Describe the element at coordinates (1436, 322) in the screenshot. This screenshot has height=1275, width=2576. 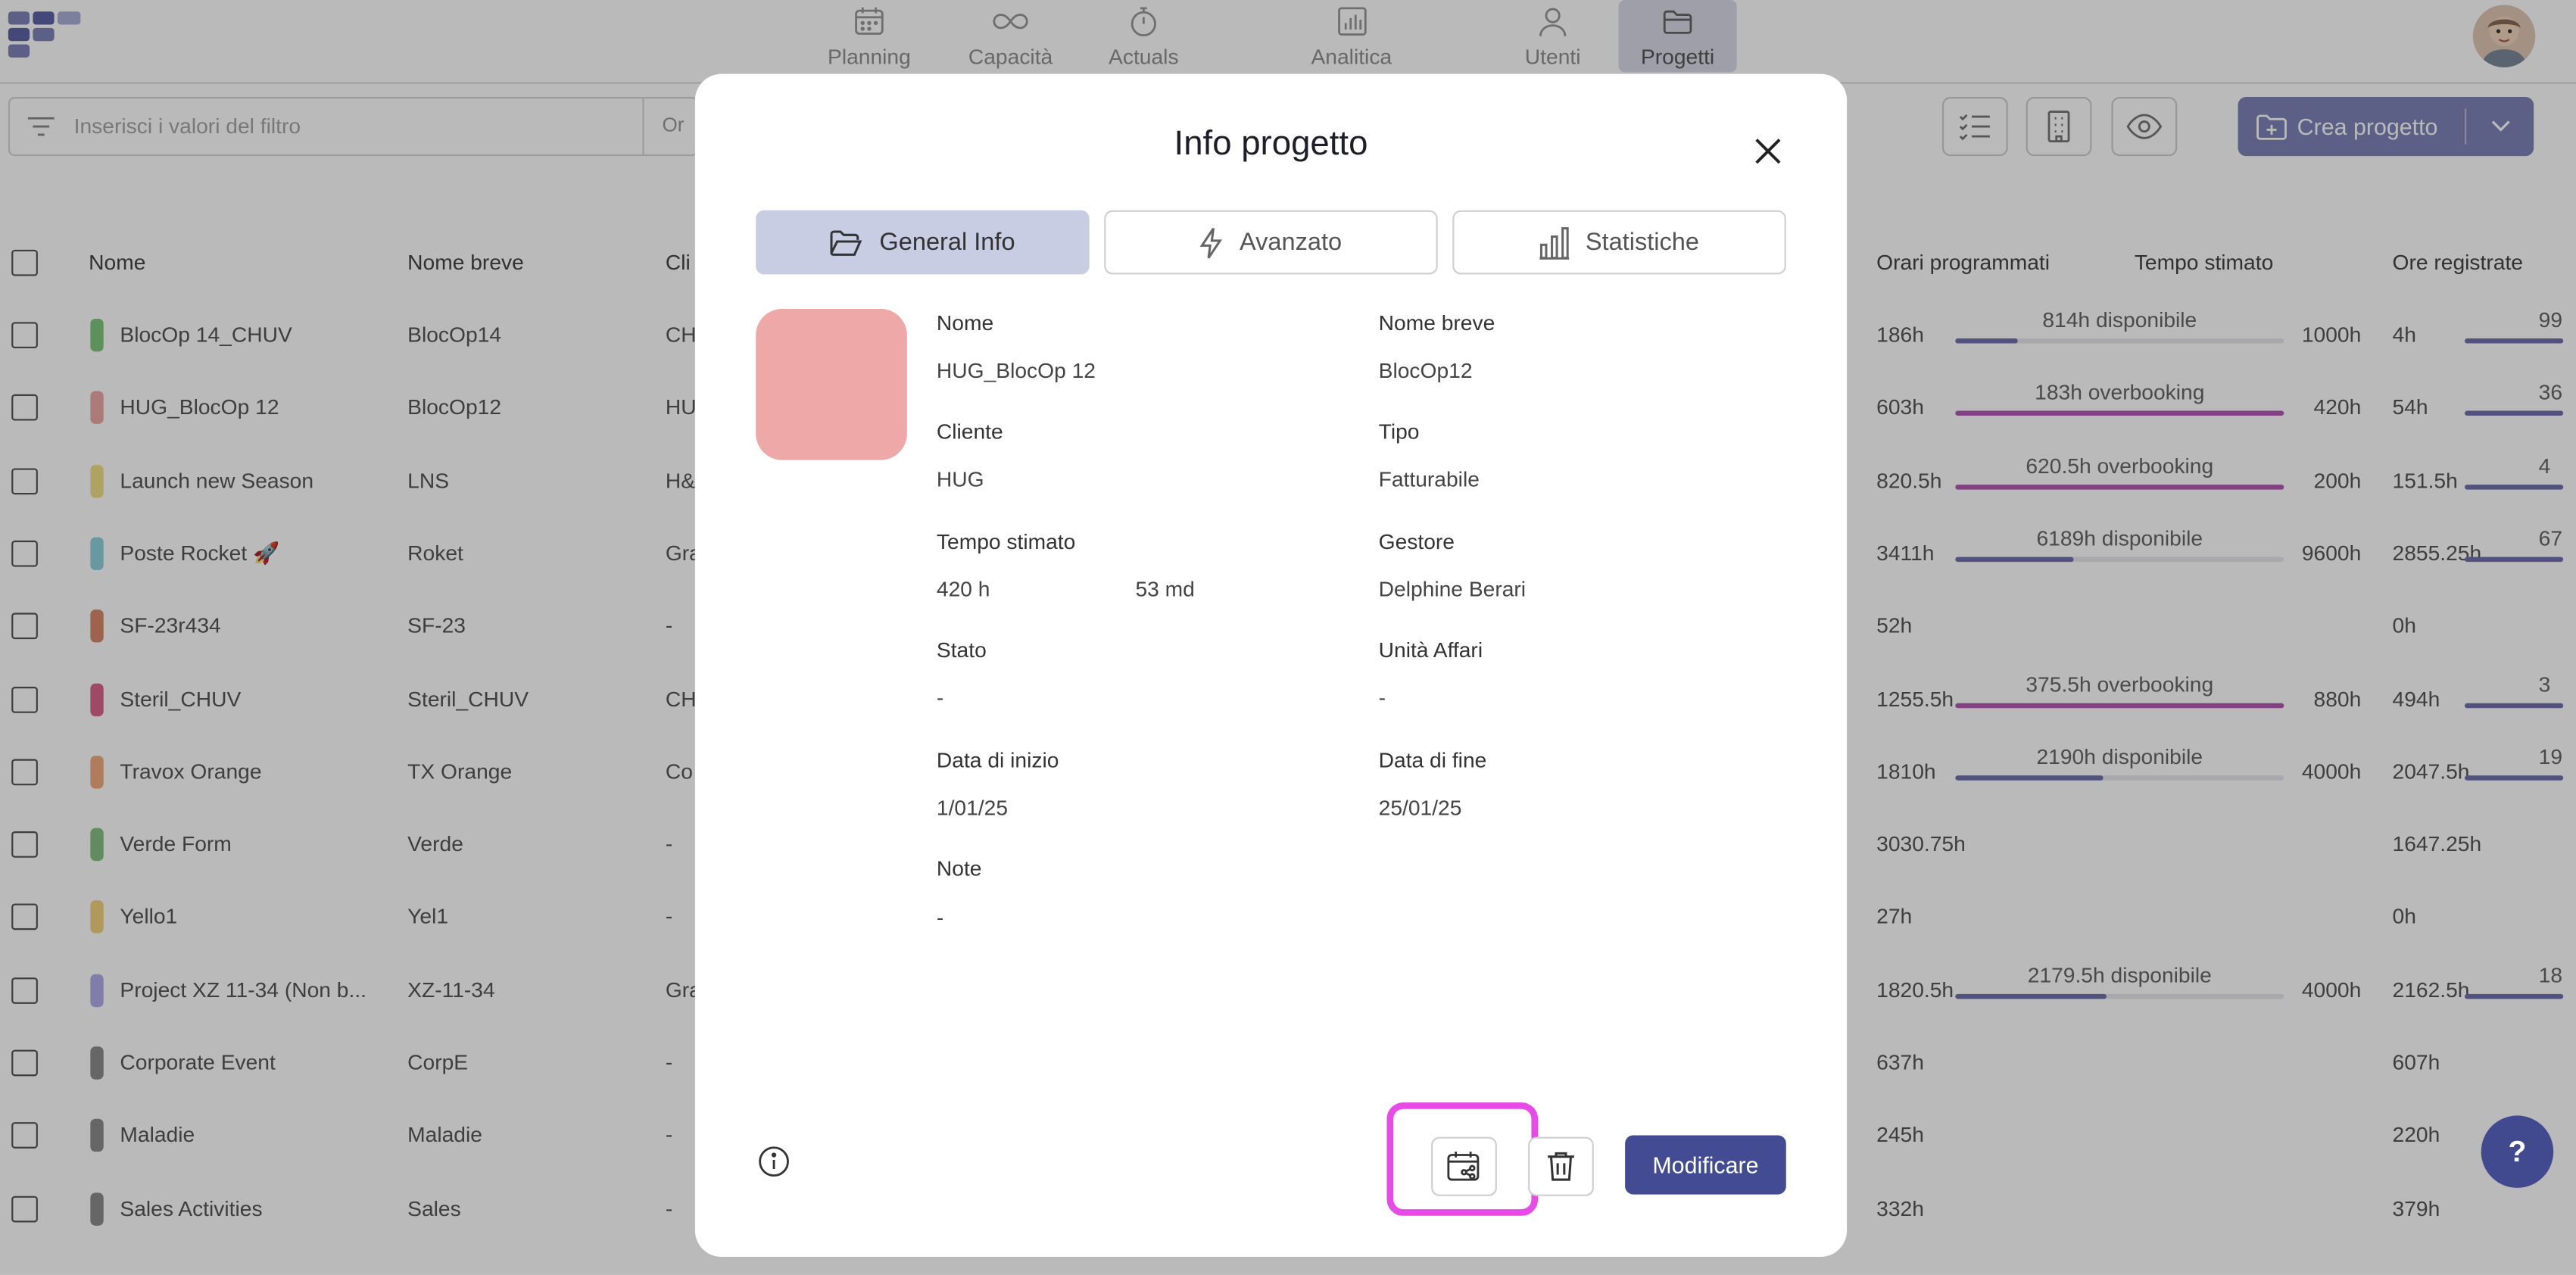
I see `field-short-name-label: Nome breve` at that location.